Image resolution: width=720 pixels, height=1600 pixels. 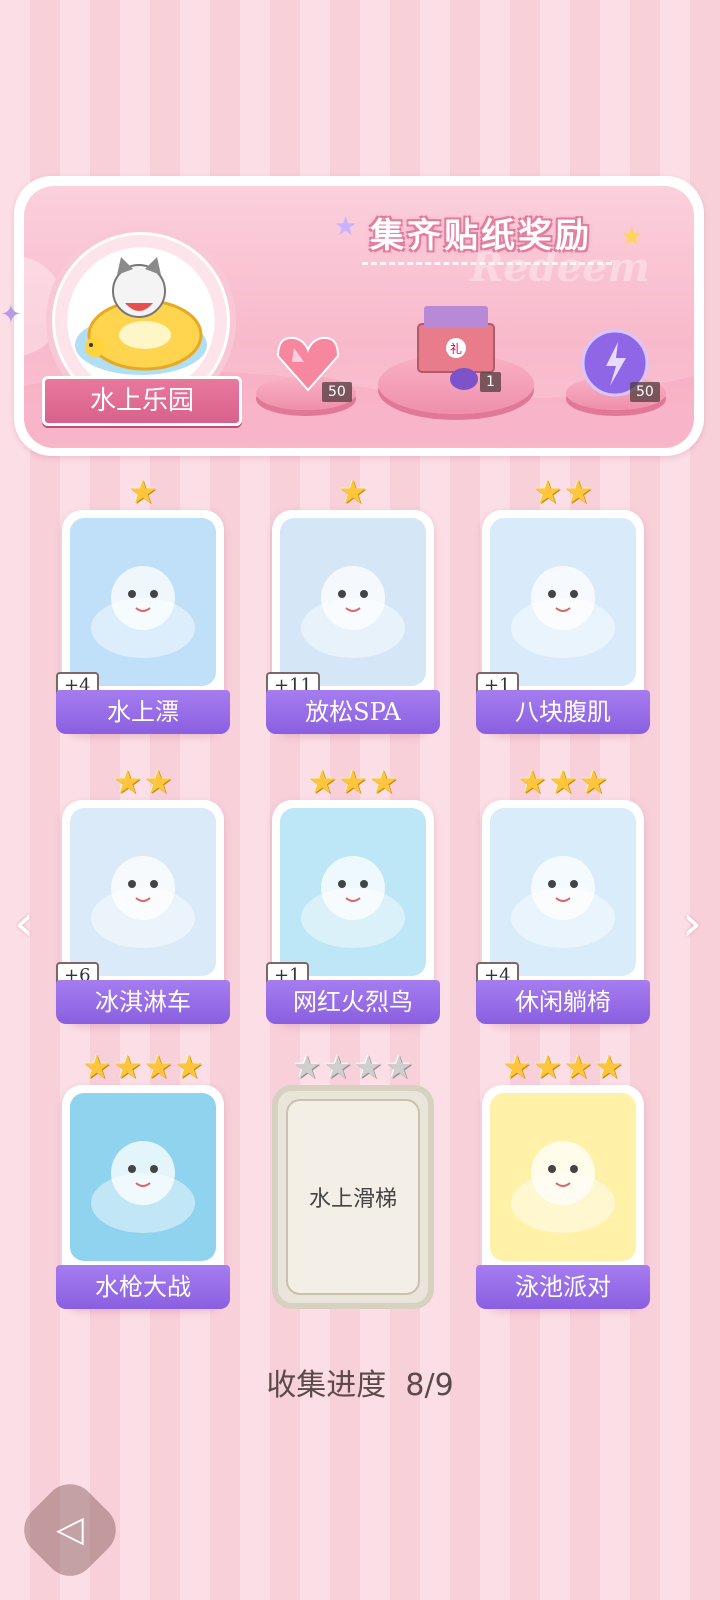 I want to click on svg-text: 礼, so click(x=456, y=348).